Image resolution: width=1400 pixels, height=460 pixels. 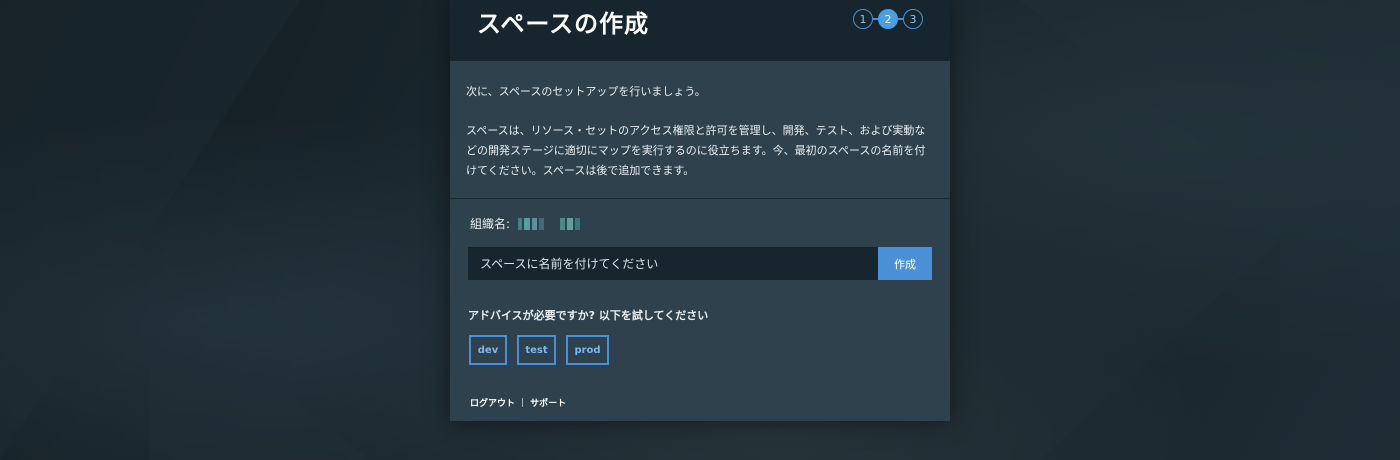 I want to click on page-title: スペースの作成, so click(x=563, y=24).